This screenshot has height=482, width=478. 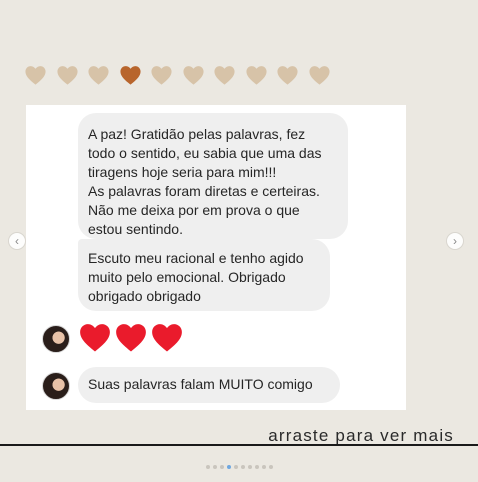 I want to click on carousel-prev-button: ‹, so click(x=17, y=241).